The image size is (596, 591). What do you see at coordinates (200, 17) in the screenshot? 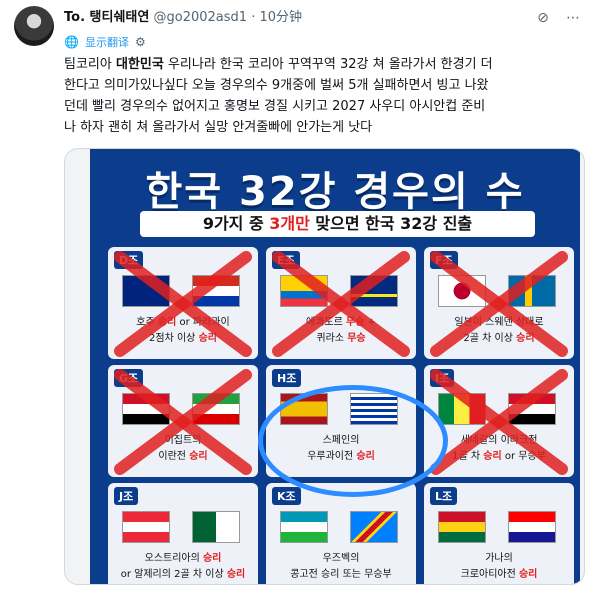
I see `user-handle: @go2002asd1` at bounding box center [200, 17].